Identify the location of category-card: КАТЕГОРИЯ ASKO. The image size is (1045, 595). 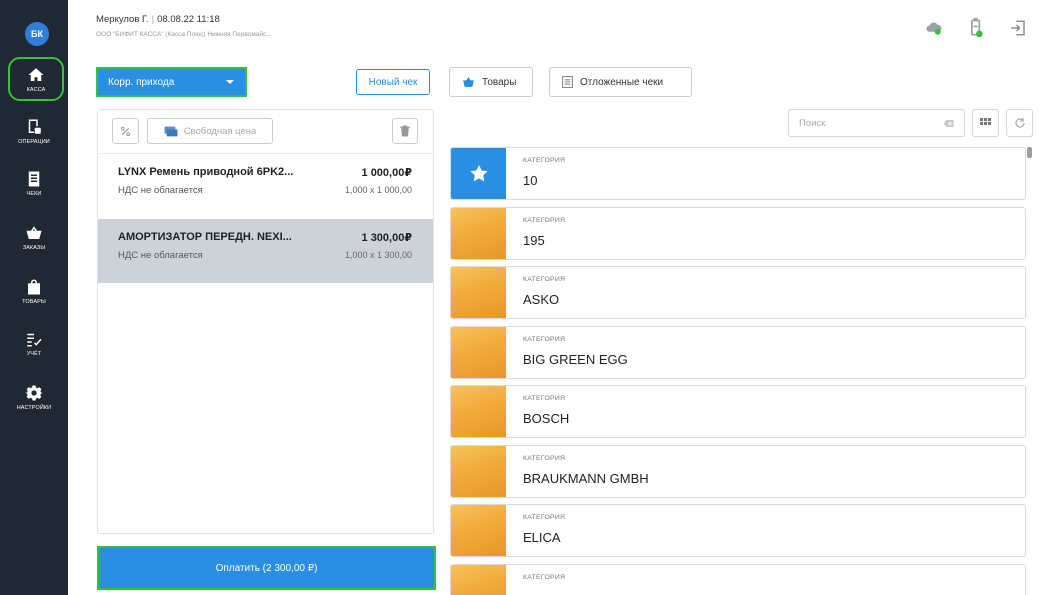
(738, 292).